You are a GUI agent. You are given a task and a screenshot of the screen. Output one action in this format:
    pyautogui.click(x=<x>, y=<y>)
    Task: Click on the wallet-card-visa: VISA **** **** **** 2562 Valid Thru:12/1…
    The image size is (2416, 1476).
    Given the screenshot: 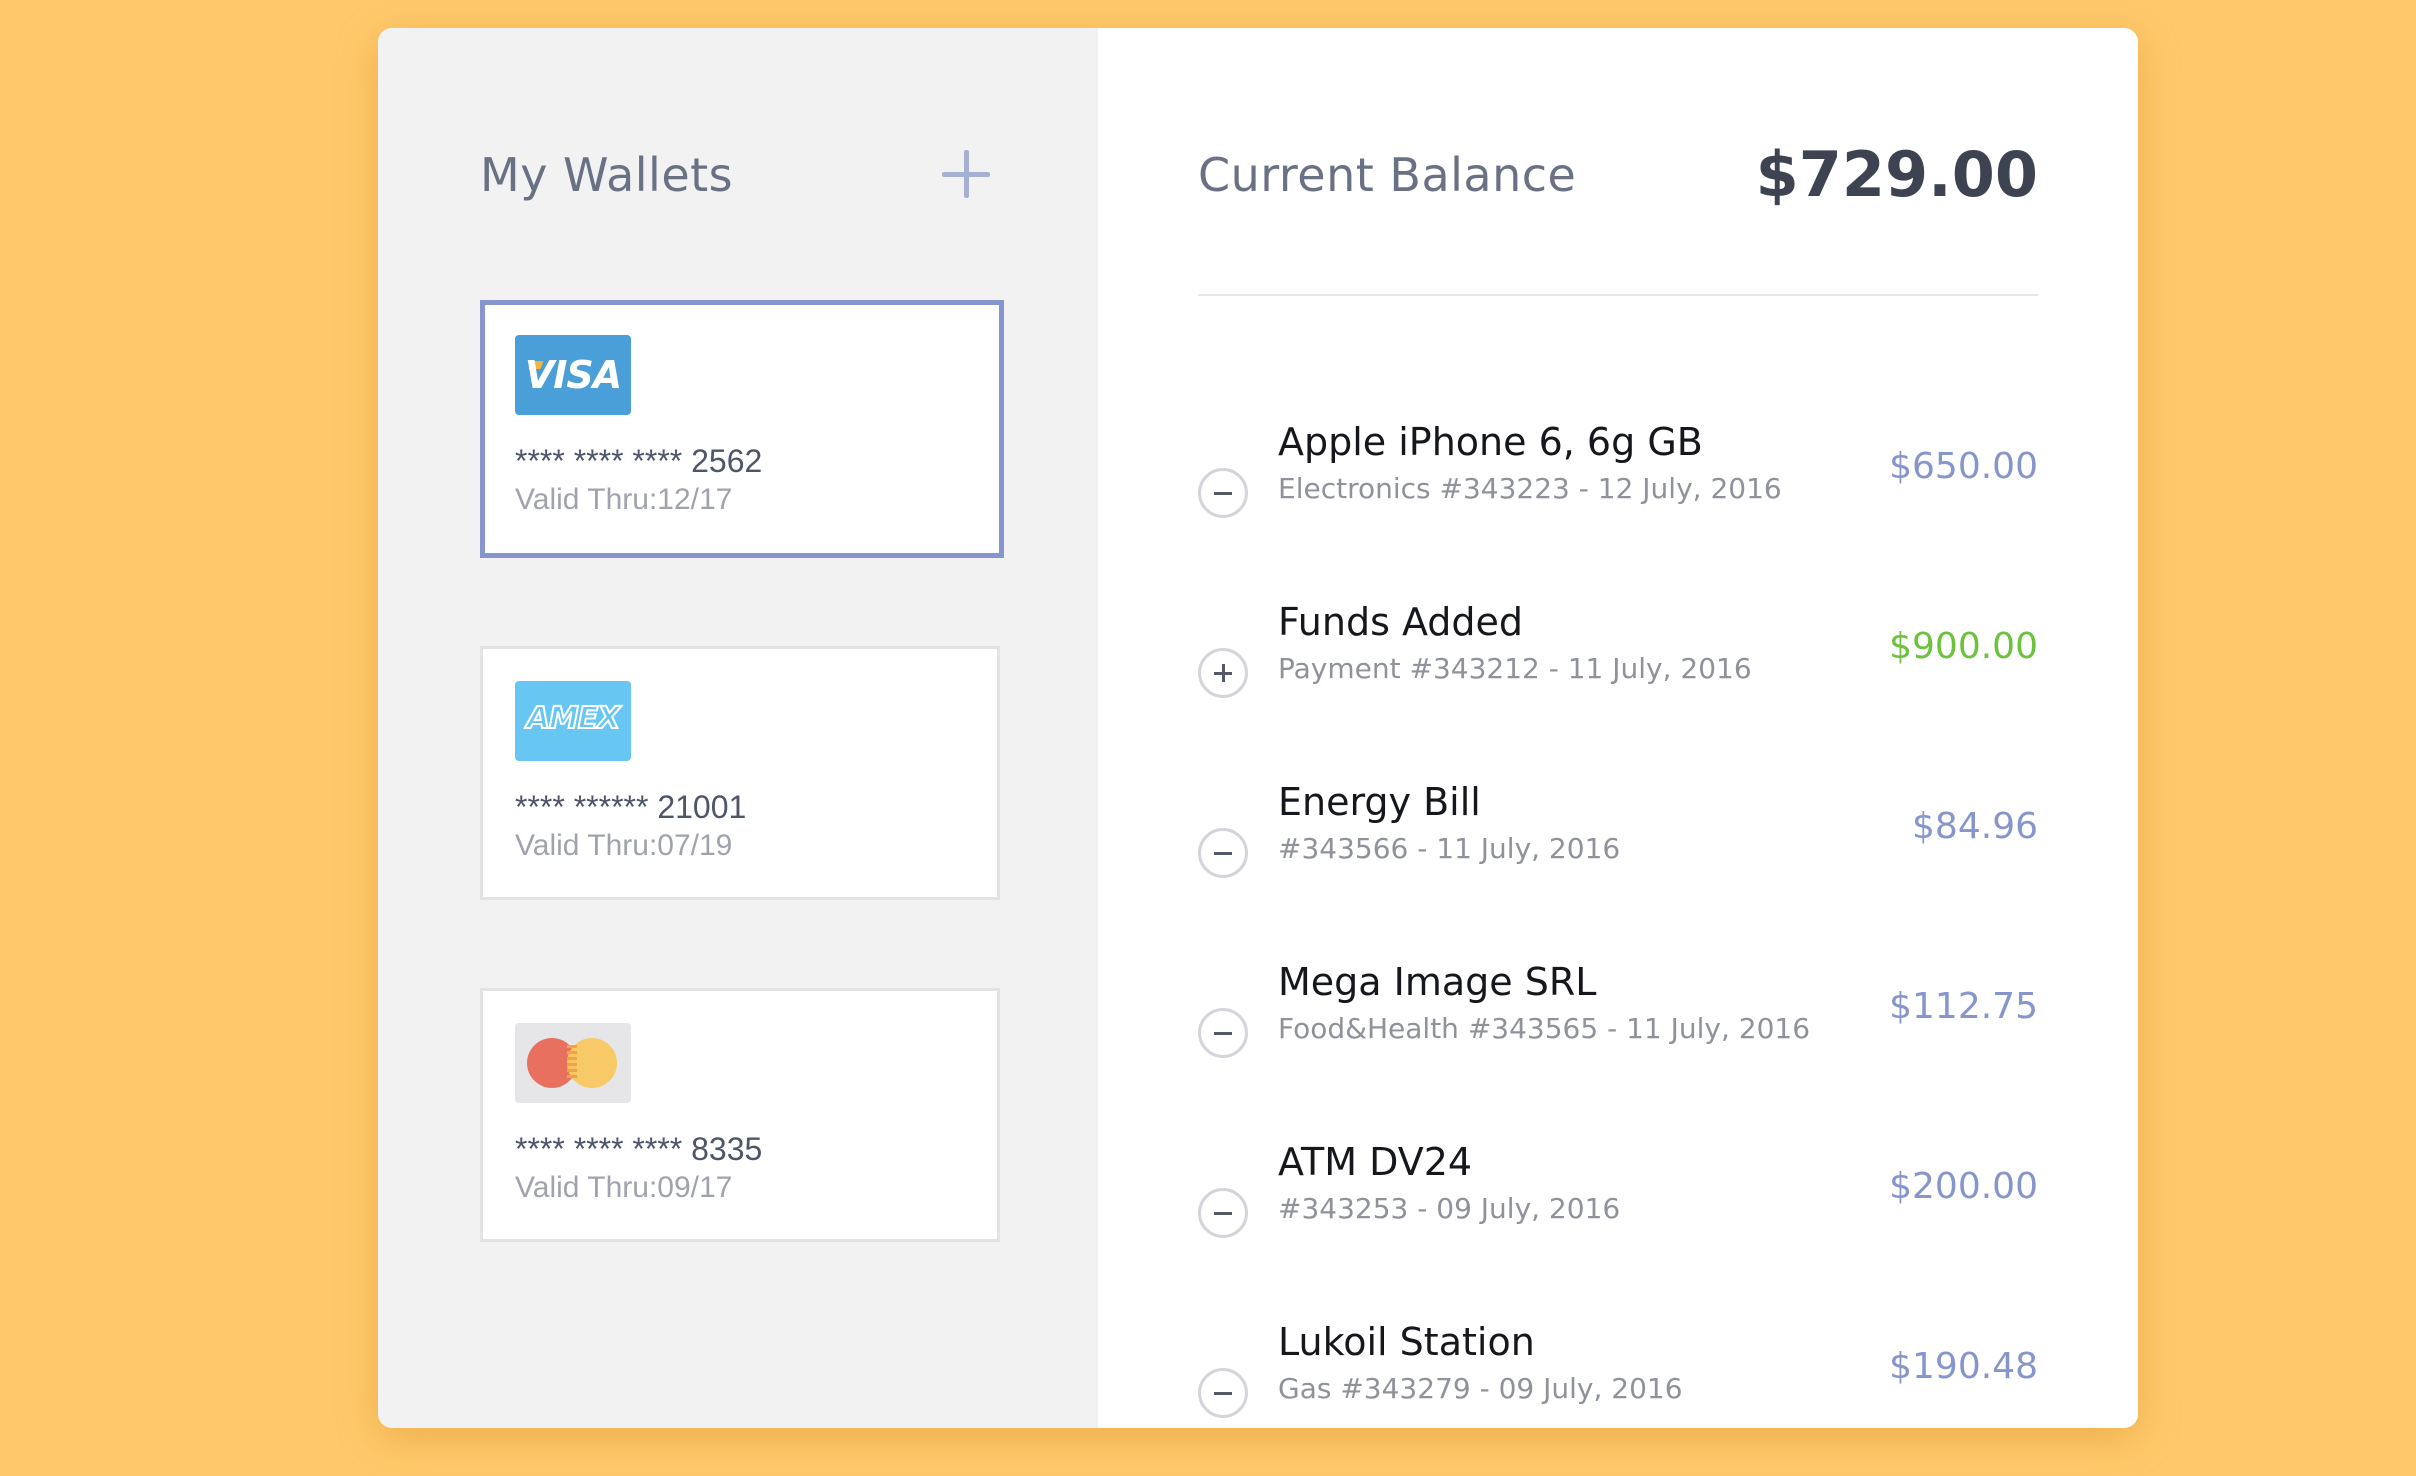 What is the action you would take?
    pyautogui.click(x=742, y=429)
    